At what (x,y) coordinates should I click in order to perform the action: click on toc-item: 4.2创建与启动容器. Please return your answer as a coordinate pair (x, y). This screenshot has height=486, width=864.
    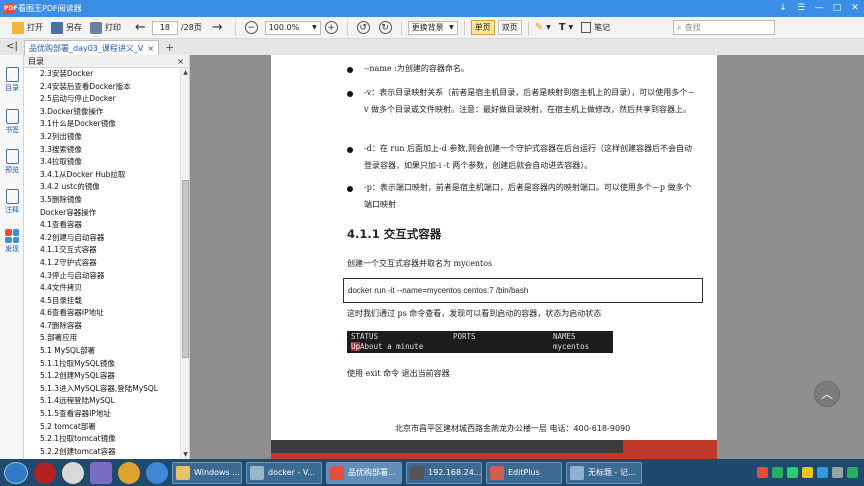
    Looking at the image, I should click on (106, 238).